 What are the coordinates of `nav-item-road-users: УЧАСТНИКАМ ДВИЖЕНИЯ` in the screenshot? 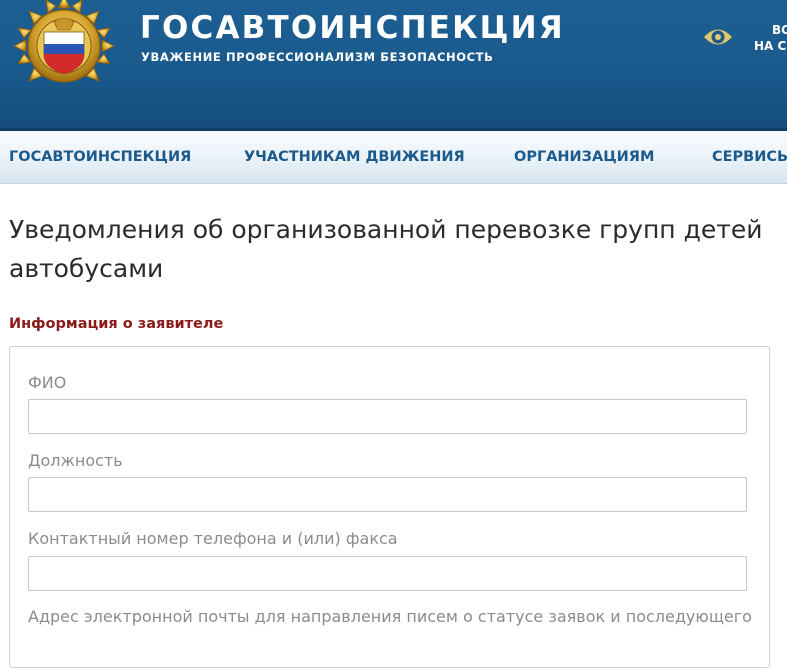 It's located at (354, 157).